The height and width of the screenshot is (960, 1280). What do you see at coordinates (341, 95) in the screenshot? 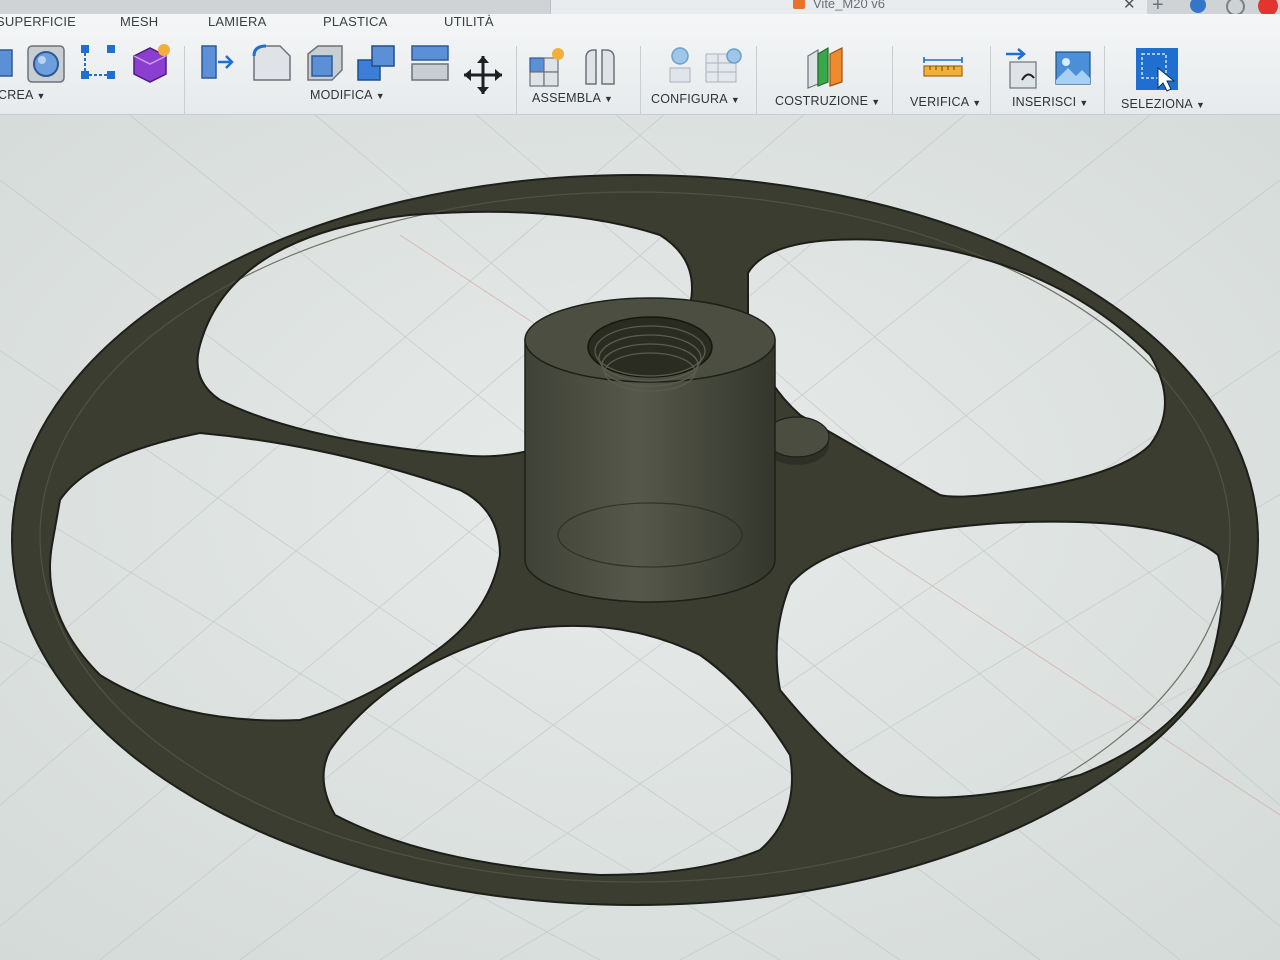
I see `modifica-label: MODIFICA` at bounding box center [341, 95].